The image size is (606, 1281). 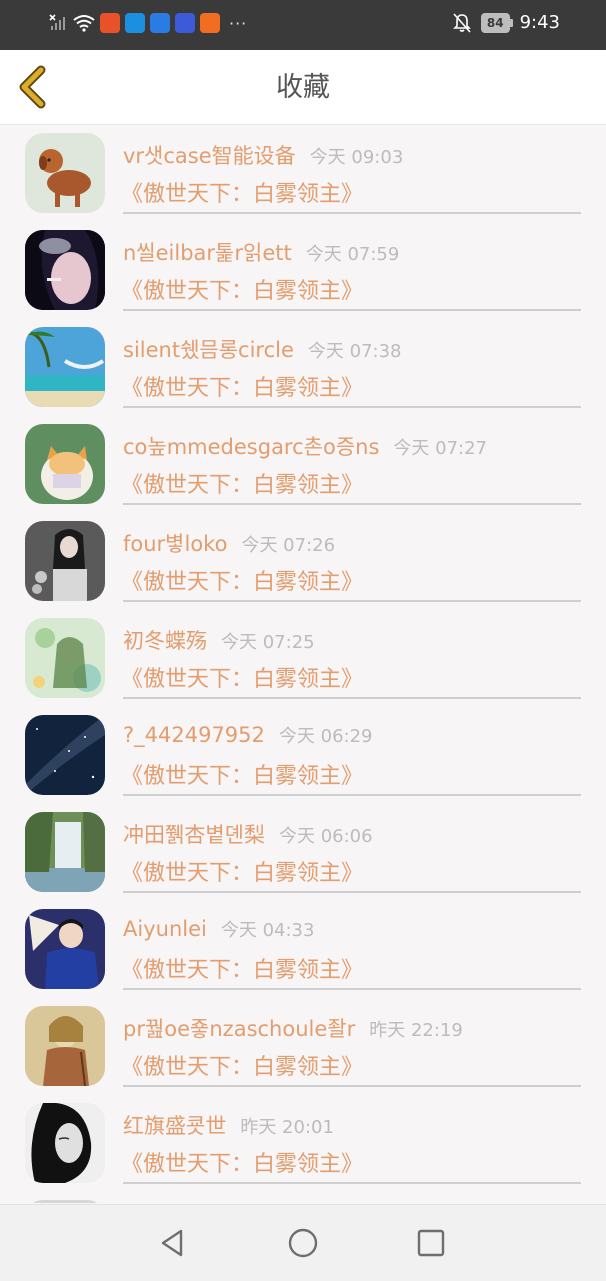 What do you see at coordinates (147, 23) in the screenshot?
I see `status-left-icons: ···` at bounding box center [147, 23].